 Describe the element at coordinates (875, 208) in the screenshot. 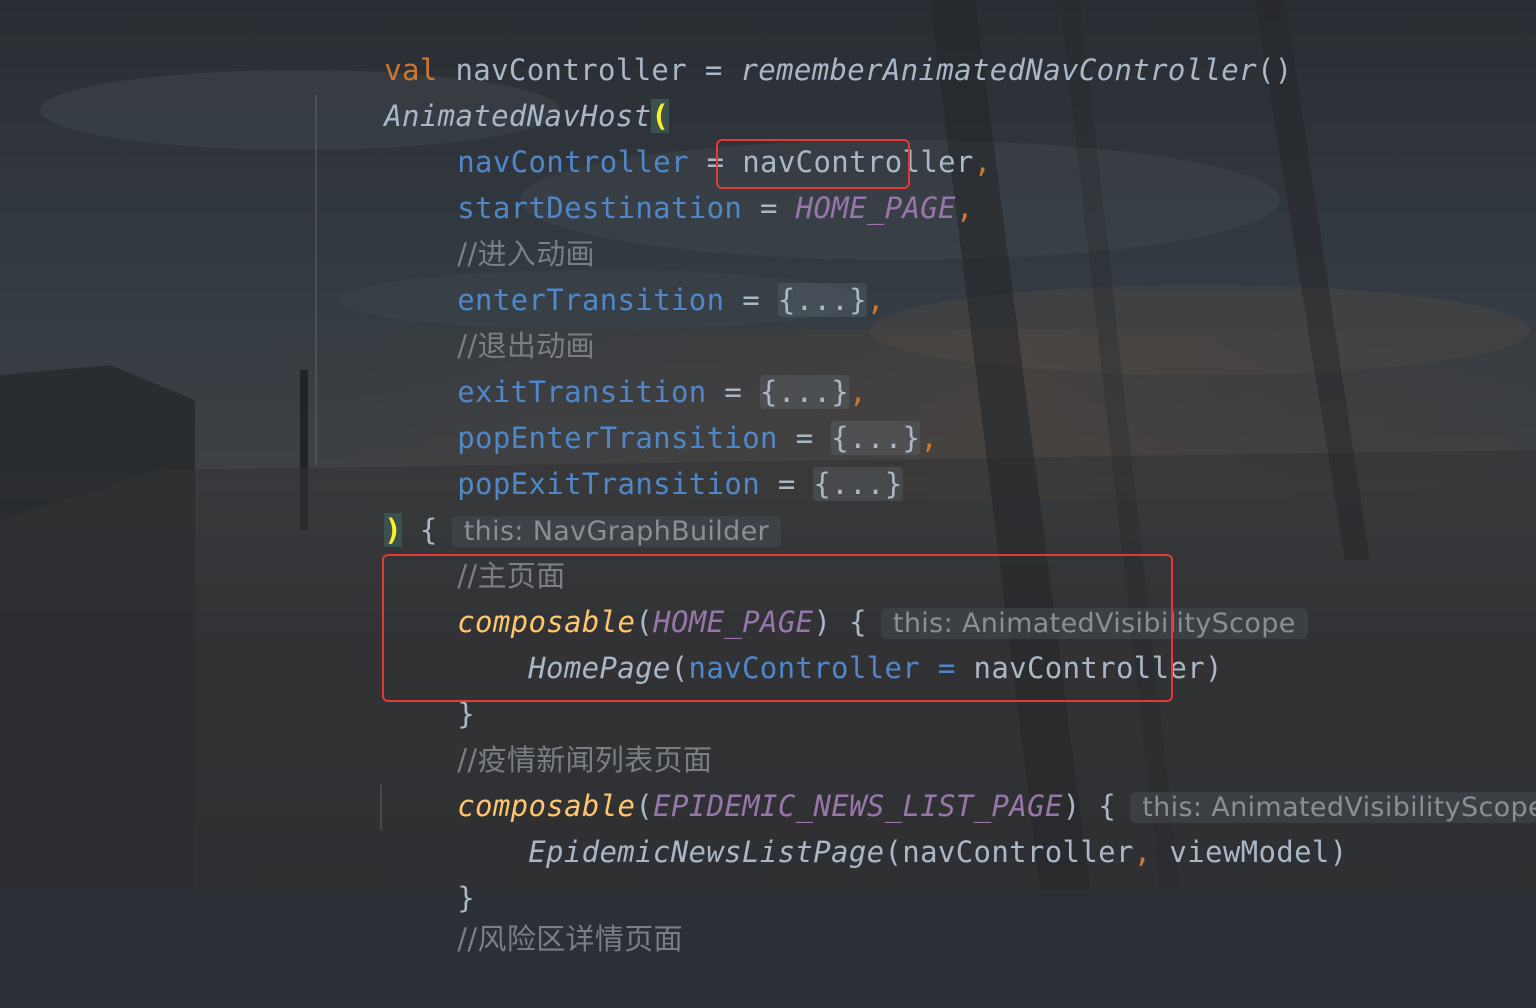

I see `constant-home-page: HOME_PAGE` at that location.